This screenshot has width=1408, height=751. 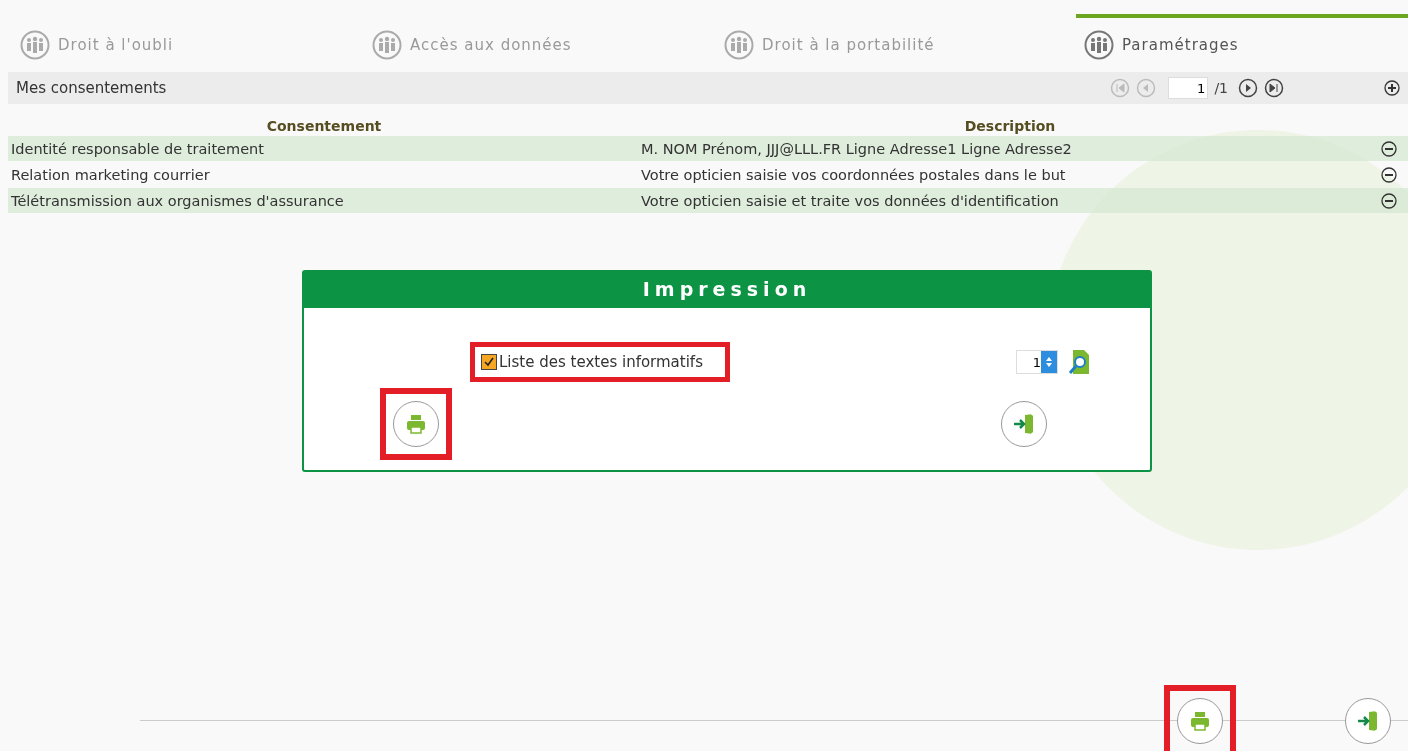 What do you see at coordinates (324, 126) in the screenshot?
I see `column-header: Consentement` at bounding box center [324, 126].